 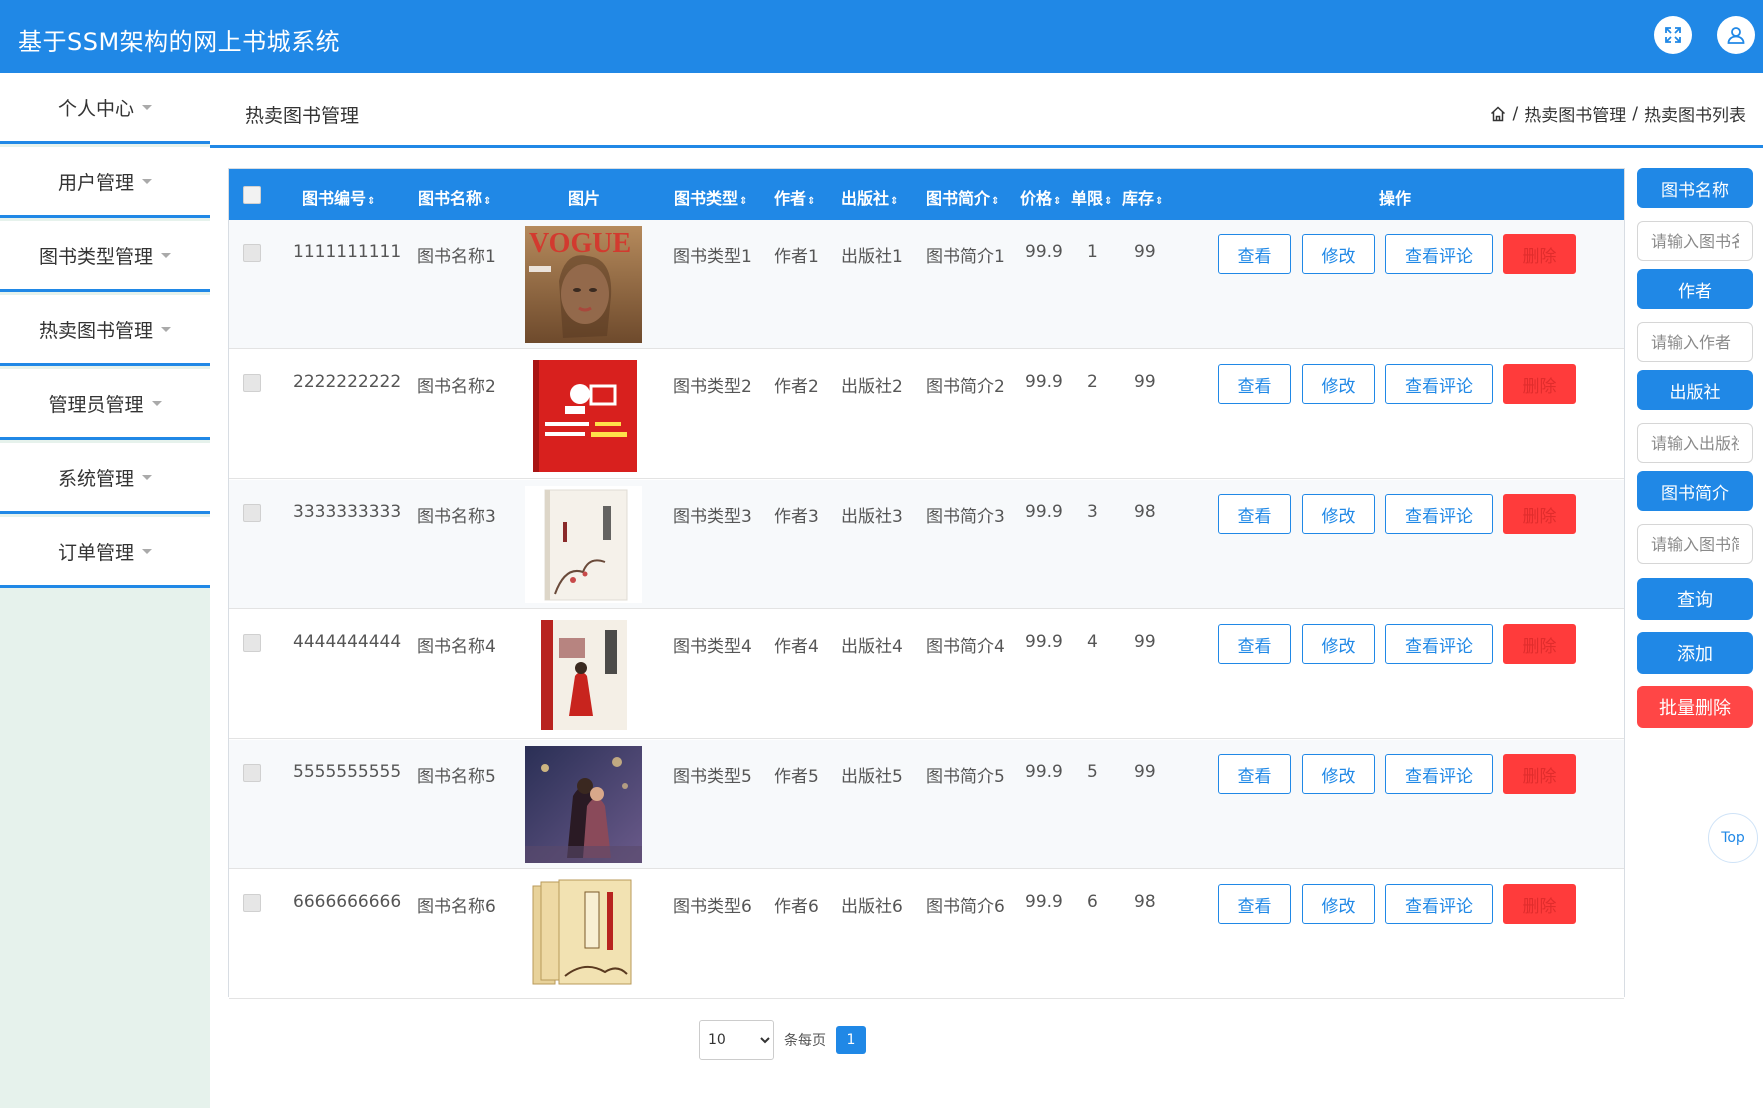 I want to click on book-intro-input, so click(x=1695, y=544).